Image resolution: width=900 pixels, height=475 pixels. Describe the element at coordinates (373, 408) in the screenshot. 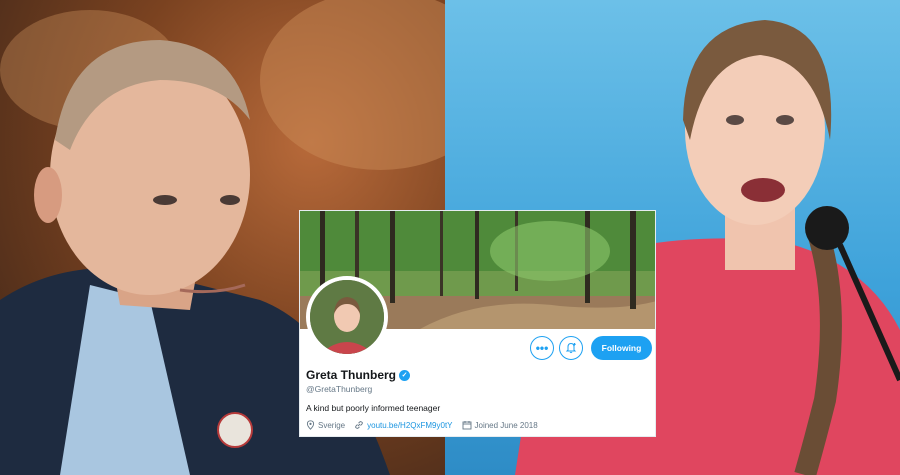

I see `profile-bio: A kind but poorly informed teenager` at that location.